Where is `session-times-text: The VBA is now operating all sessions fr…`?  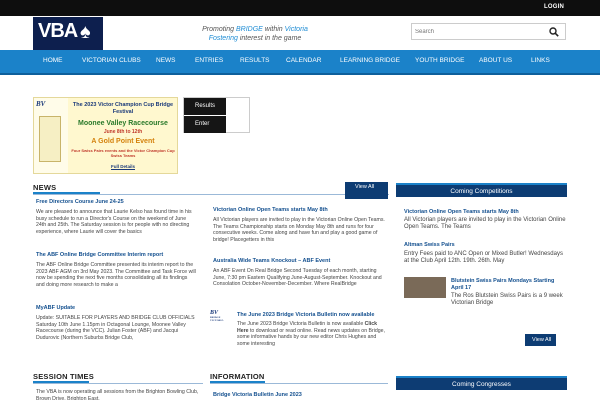 session-times-text: The VBA is now operating all sessions fr… is located at coordinates (117, 394).